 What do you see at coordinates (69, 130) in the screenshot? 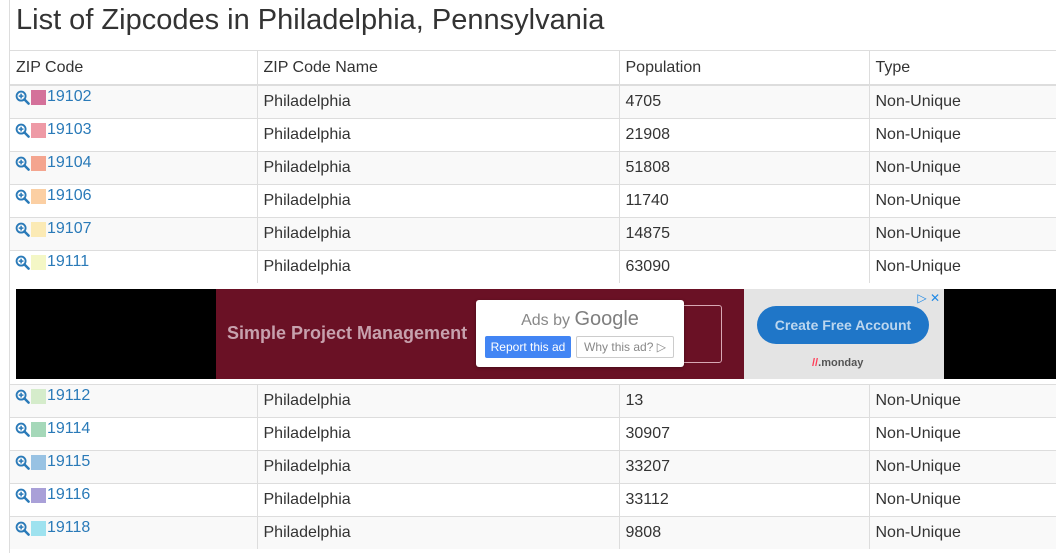
I see `zip-link: 19103` at bounding box center [69, 130].